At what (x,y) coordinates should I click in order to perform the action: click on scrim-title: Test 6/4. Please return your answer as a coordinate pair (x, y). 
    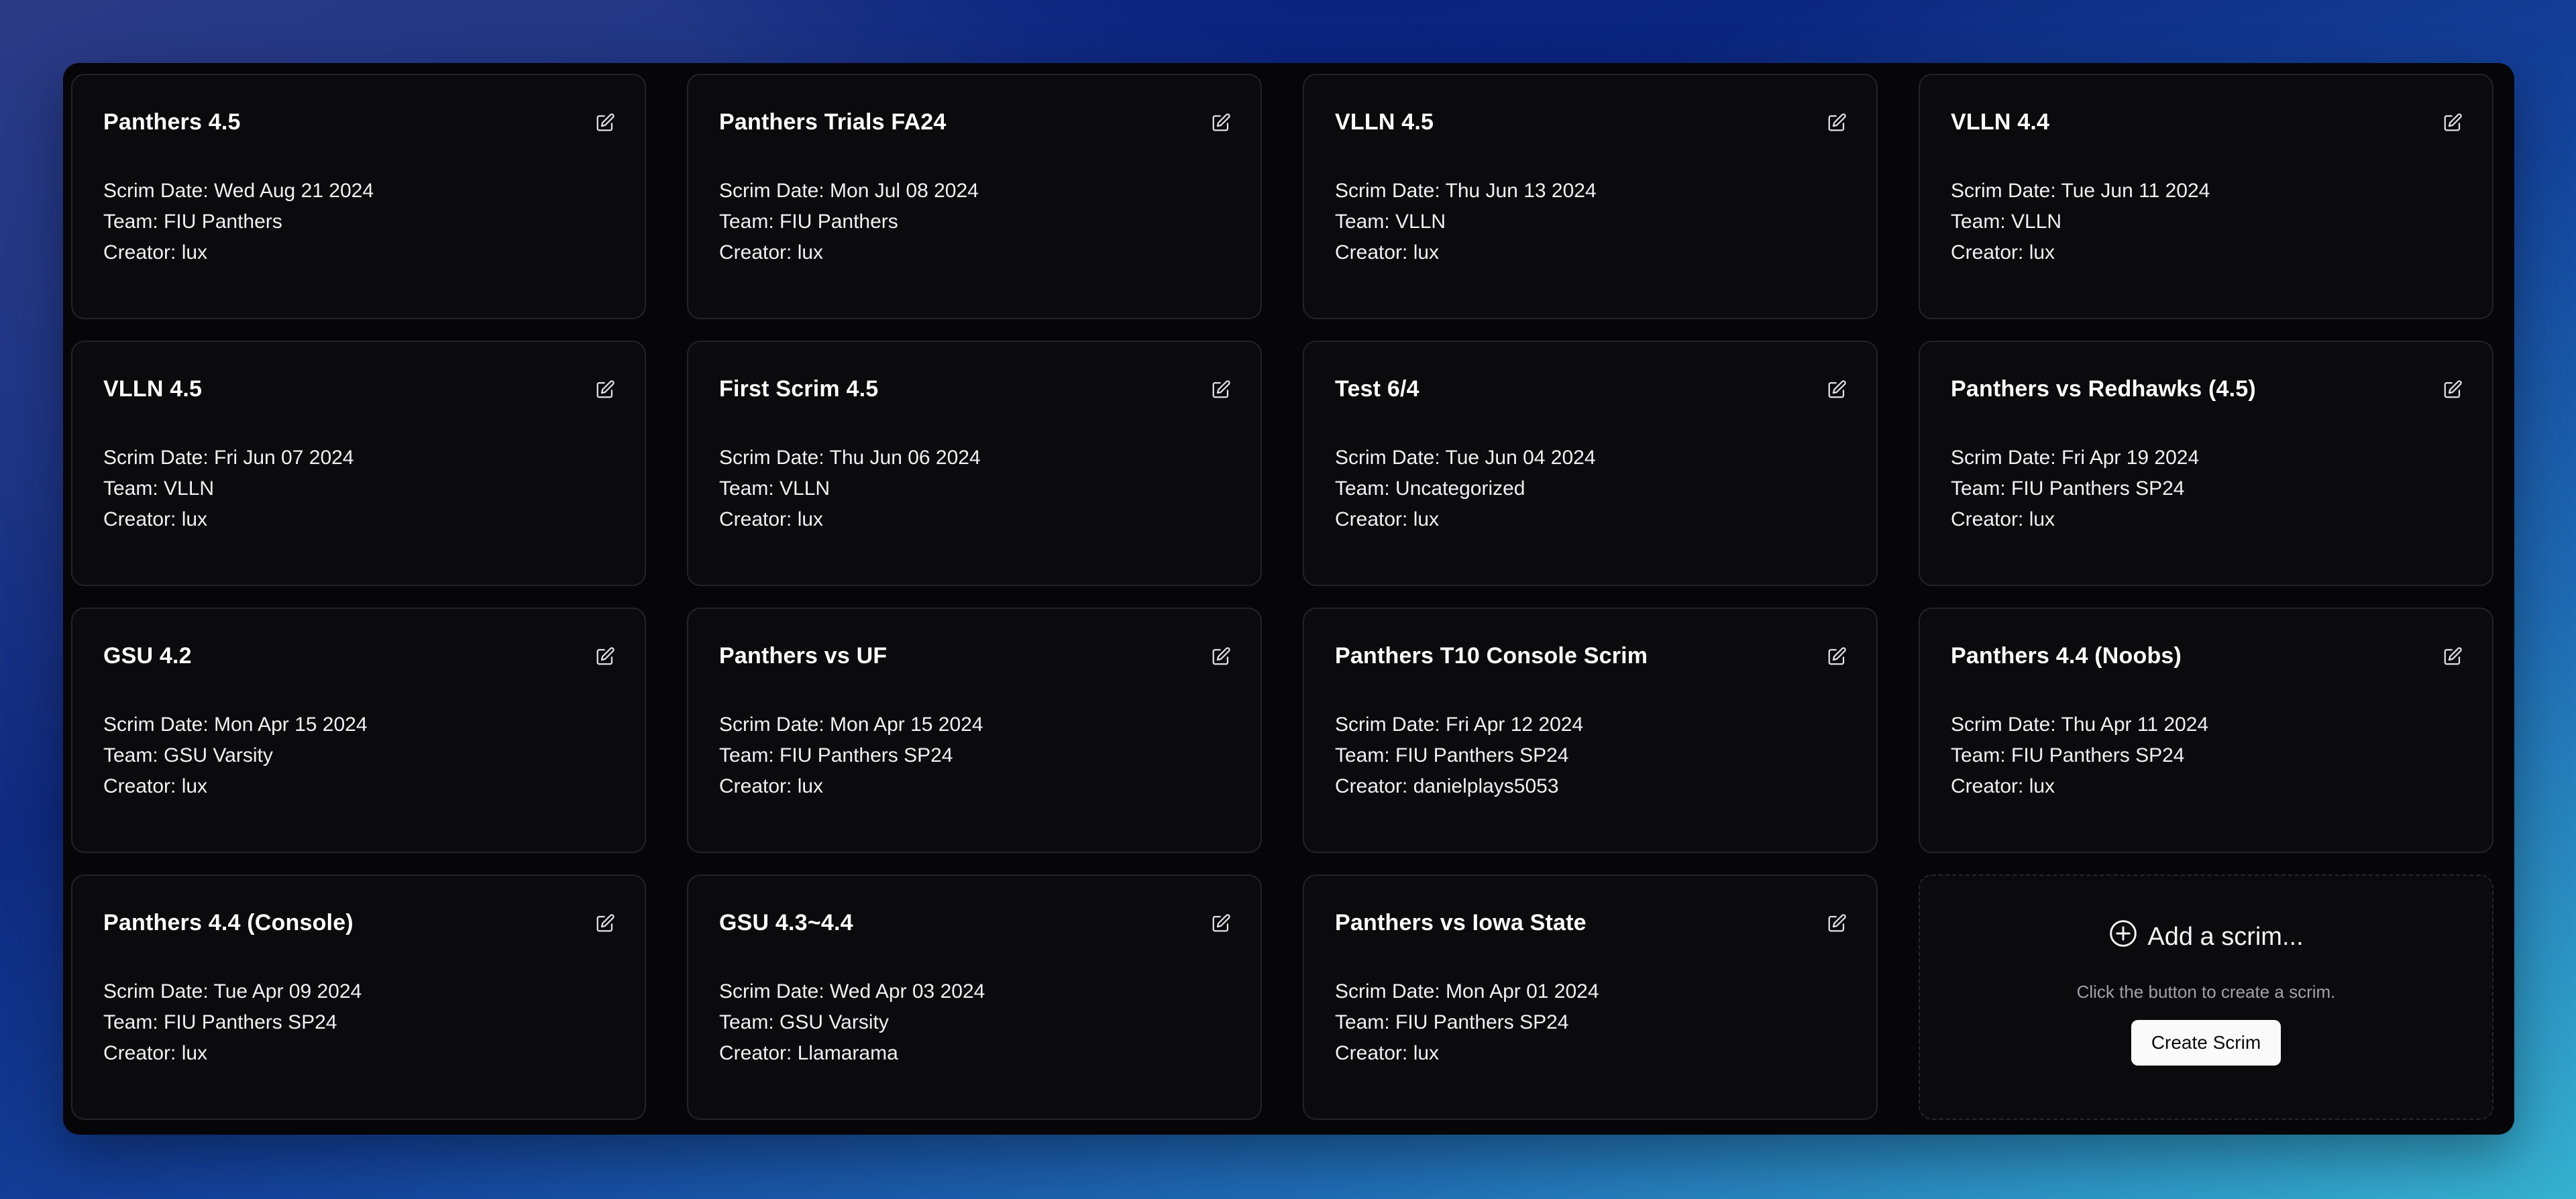
    Looking at the image, I should click on (1377, 389).